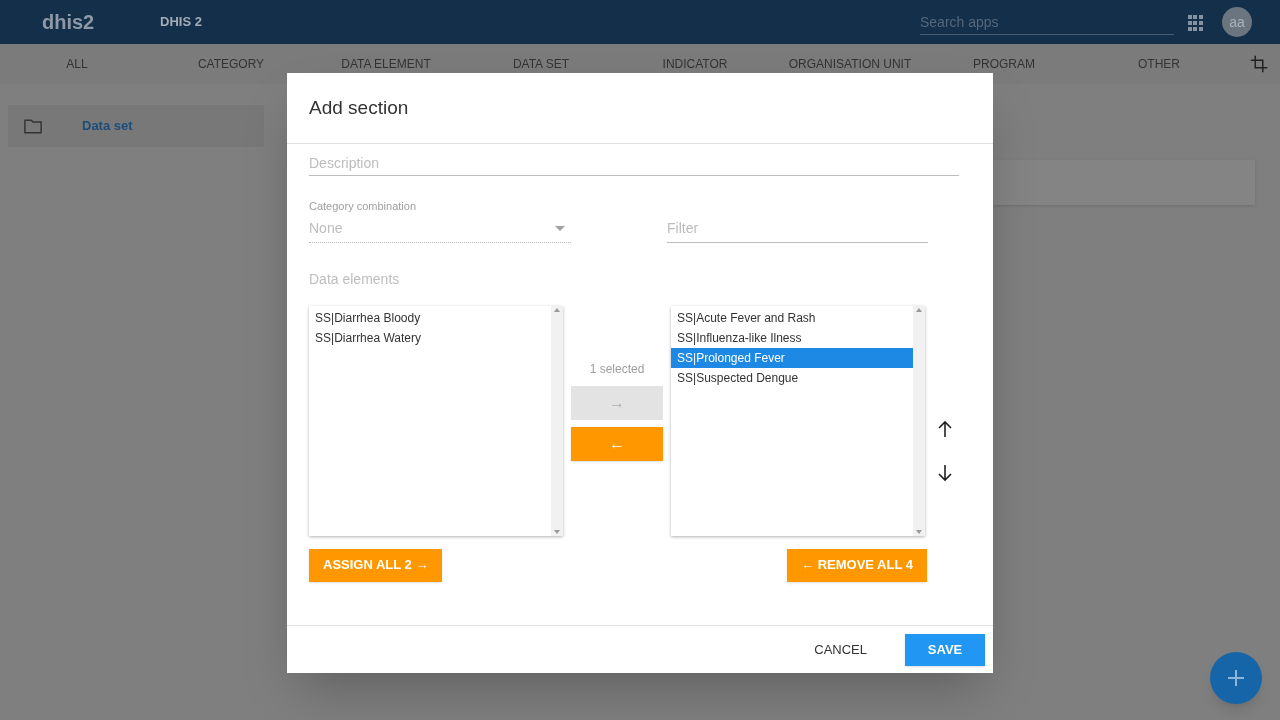  I want to click on category-tab: INDICATOR, so click(695, 64).